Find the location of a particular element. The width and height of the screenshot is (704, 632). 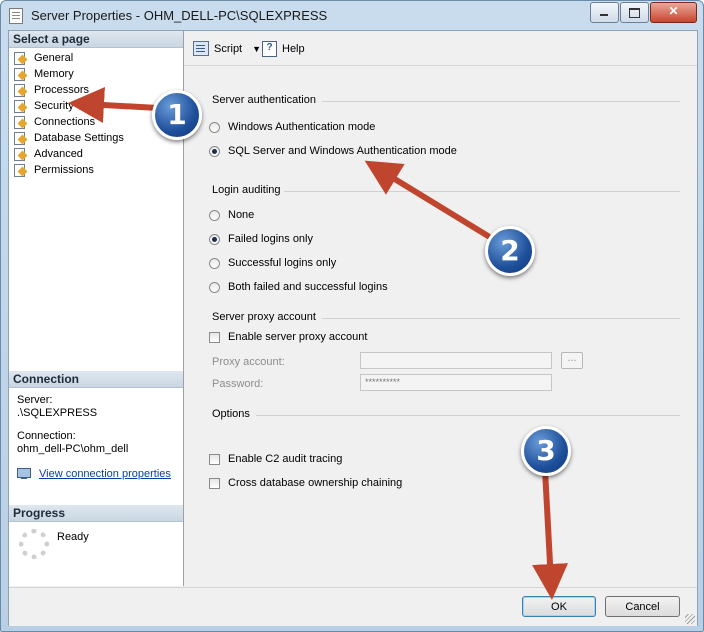

progress-header: Progress is located at coordinates (96, 513).